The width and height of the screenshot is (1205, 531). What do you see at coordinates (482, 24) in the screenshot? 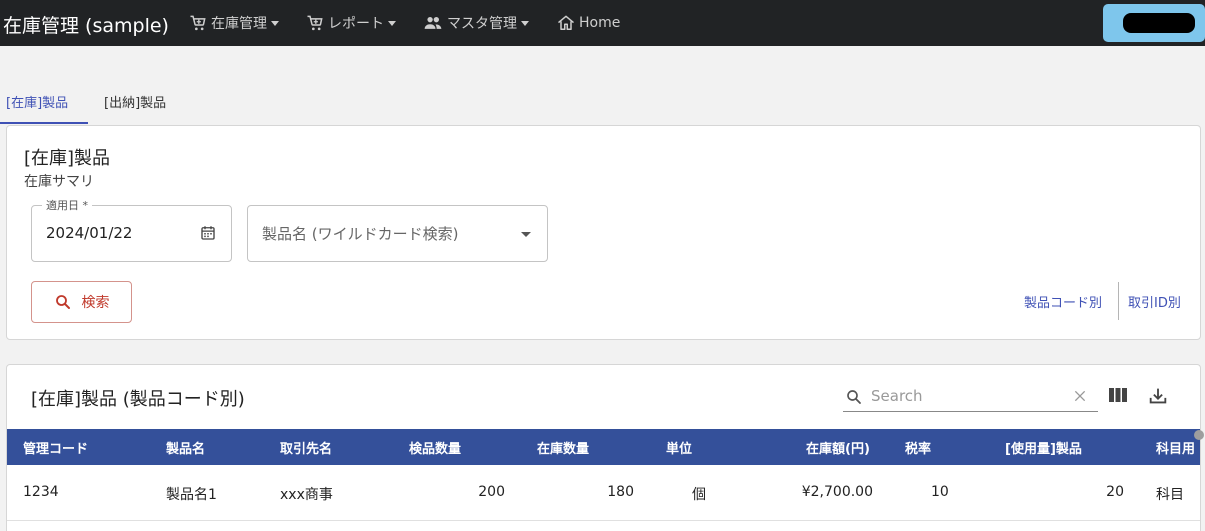
I see `nav-master-label: マスタ管理` at bounding box center [482, 24].